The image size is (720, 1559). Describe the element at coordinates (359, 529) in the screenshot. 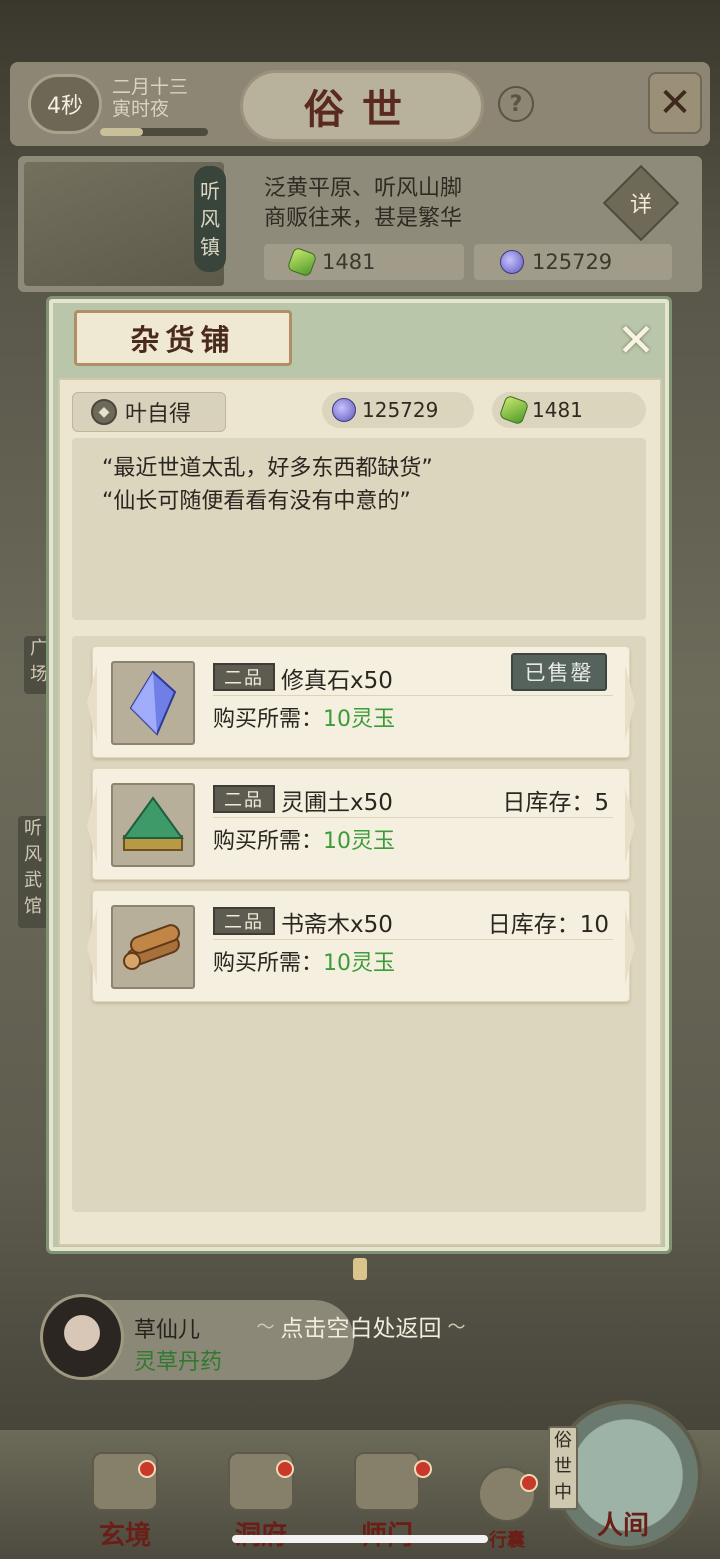

I see `merchant-dialogue: “最近世道太乱，好多东西都缺货” “仙长可随便看看有没有中意的”` at that location.